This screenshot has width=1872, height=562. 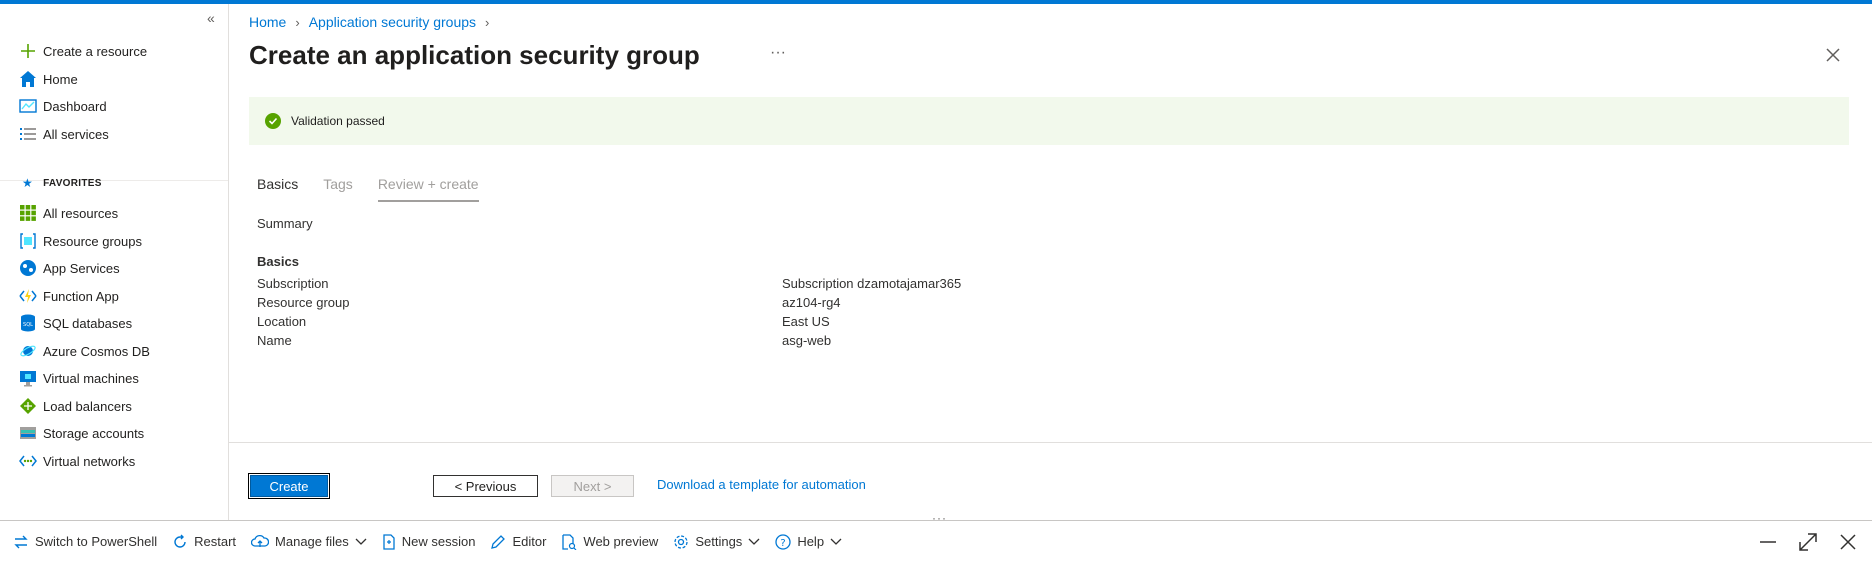 What do you see at coordinates (811, 302) in the screenshot?
I see `row-value: az104-rg4` at bounding box center [811, 302].